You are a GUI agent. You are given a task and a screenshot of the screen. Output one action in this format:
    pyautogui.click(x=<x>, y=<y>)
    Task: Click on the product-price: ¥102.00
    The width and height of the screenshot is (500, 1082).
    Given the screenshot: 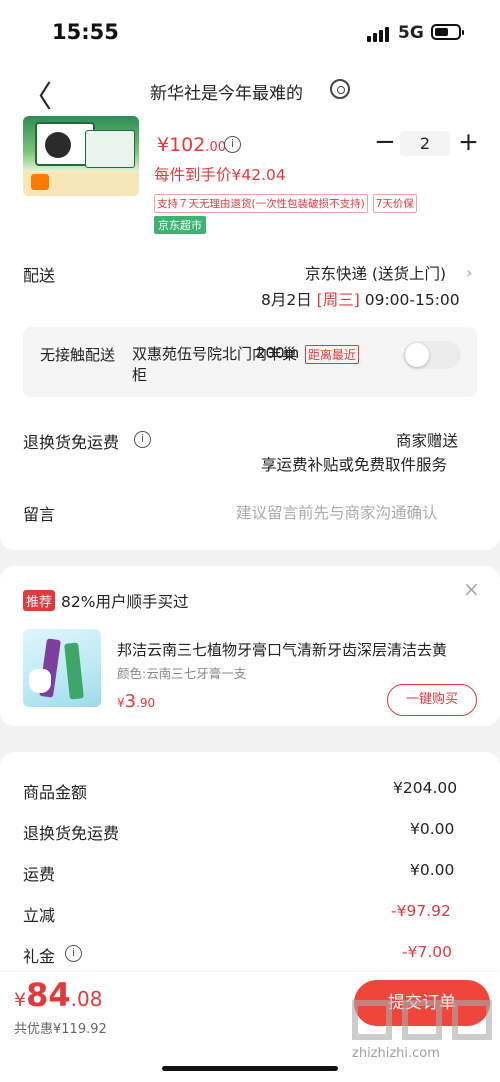 What is the action you would take?
    pyautogui.click(x=192, y=145)
    